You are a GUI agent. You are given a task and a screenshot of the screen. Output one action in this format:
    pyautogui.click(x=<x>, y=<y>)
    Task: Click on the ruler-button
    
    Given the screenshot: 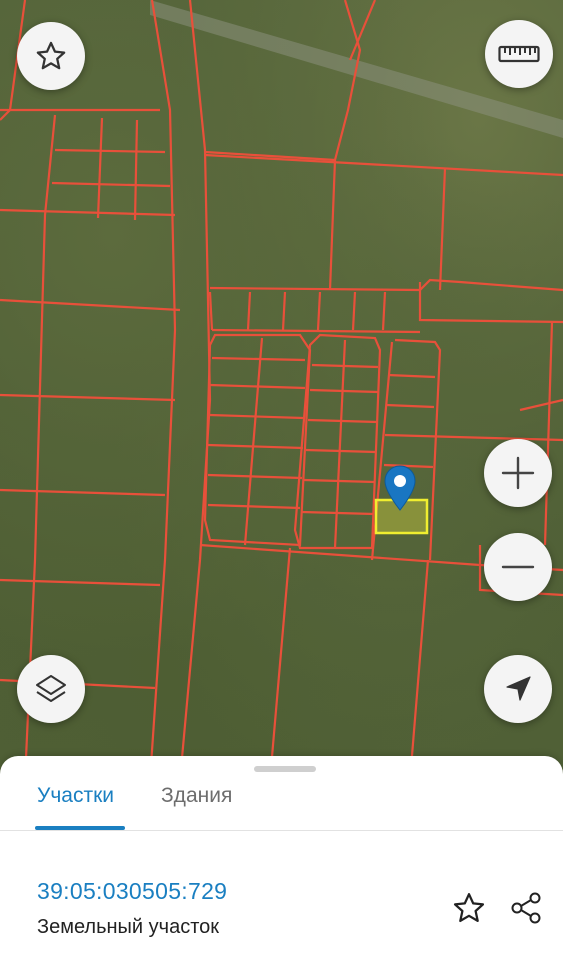 What is the action you would take?
    pyautogui.click(x=519, y=54)
    